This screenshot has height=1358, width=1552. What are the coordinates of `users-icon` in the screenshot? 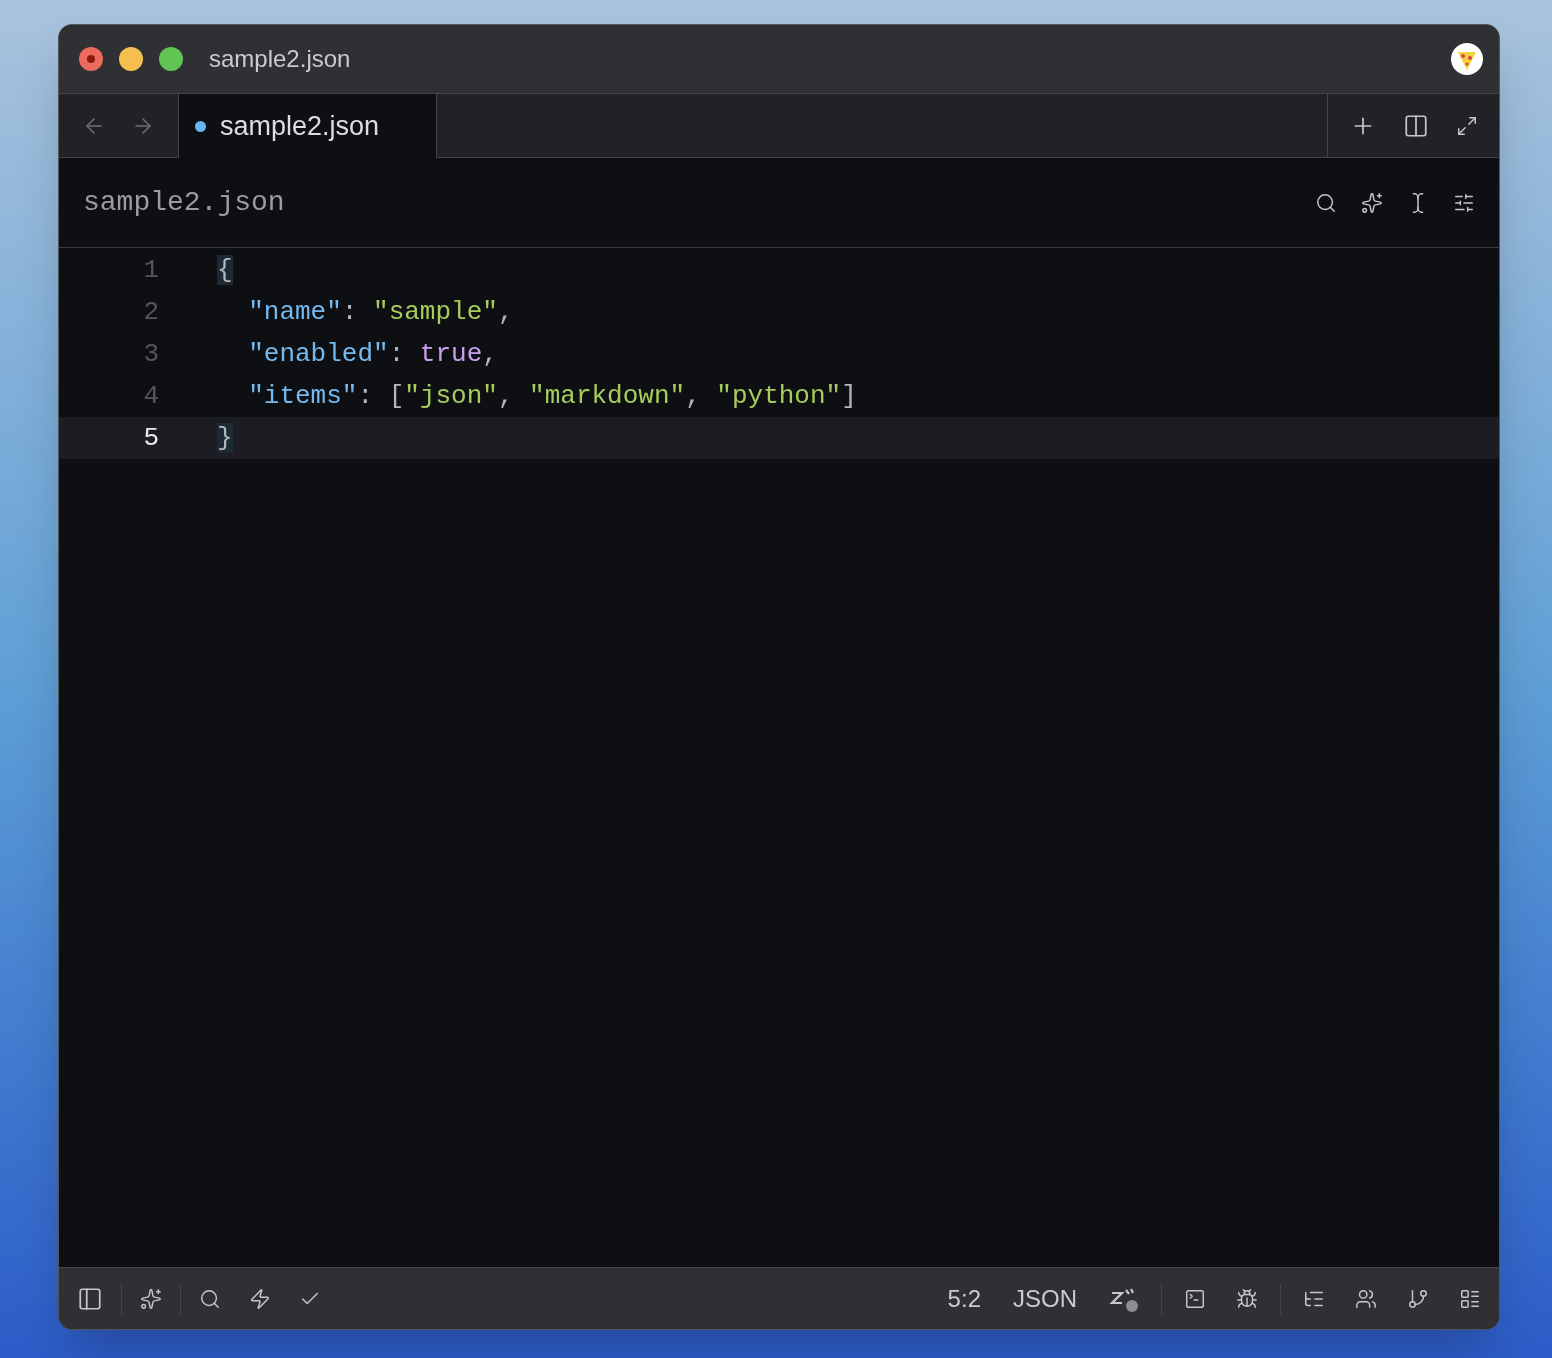 It's located at (1366, 1298).